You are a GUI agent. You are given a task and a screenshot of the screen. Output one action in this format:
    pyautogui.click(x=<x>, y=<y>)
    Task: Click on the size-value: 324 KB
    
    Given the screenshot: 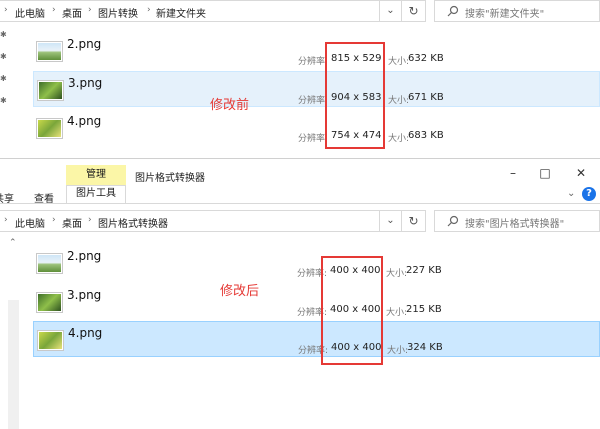 What is the action you would take?
    pyautogui.click(x=425, y=347)
    